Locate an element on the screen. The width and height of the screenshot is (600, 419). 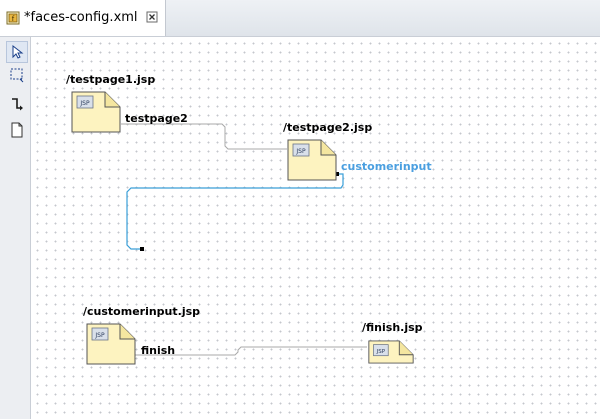
navigation-wire-testpage2 is located at coordinates (204, 136).